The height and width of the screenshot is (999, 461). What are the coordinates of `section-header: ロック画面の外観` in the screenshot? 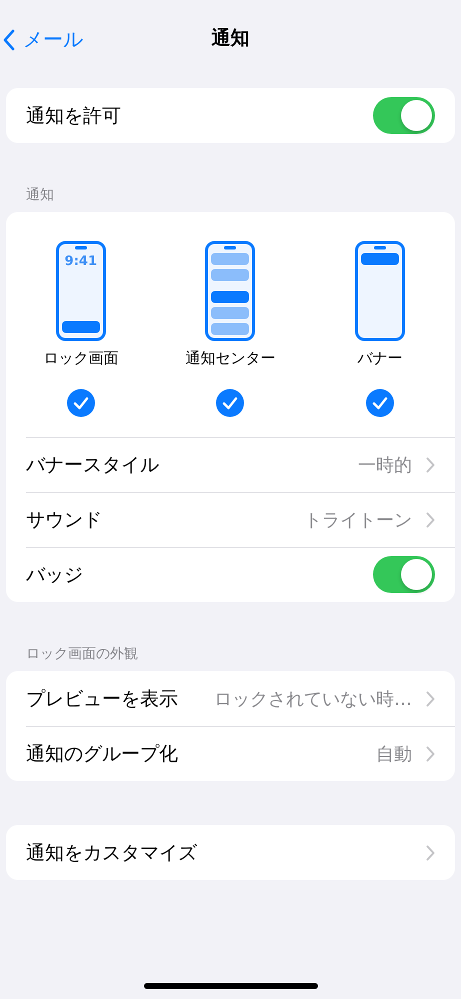 It's located at (82, 654).